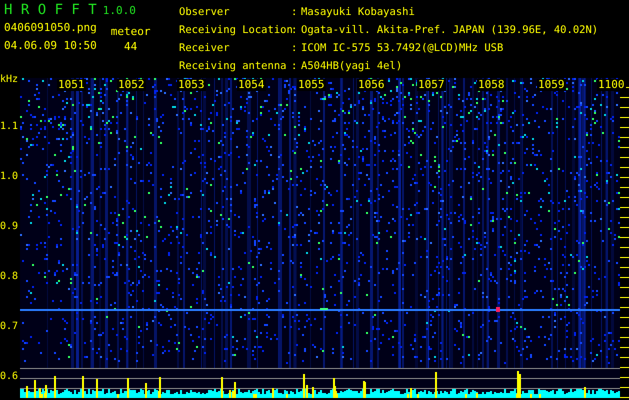  What do you see at coordinates (50, 28) in the screenshot?
I see `file-name: 0406091050.png` at bounding box center [50, 28].